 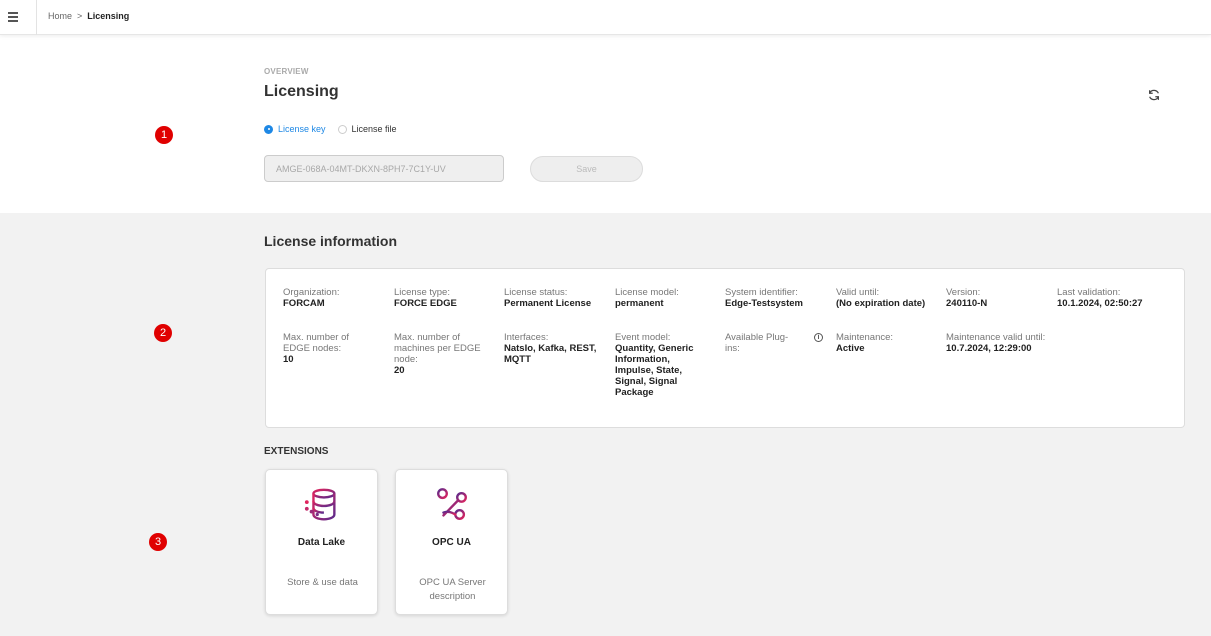 I want to click on hamburger-menu-icon, so click(x=13, y=17).